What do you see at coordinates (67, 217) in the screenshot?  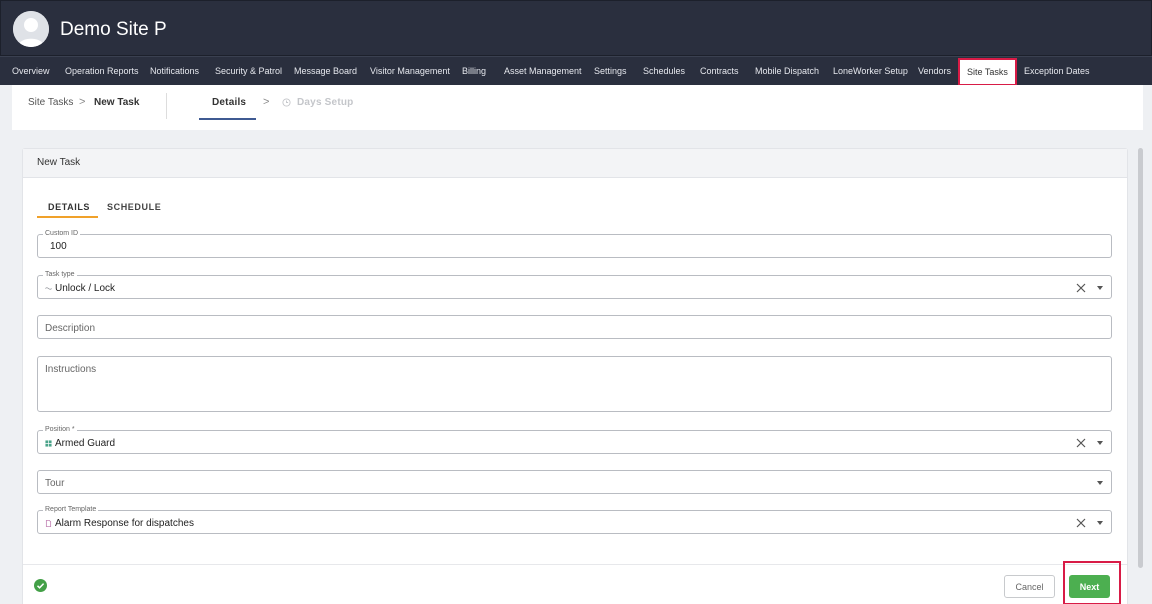 I see `tab-active-indicator` at bounding box center [67, 217].